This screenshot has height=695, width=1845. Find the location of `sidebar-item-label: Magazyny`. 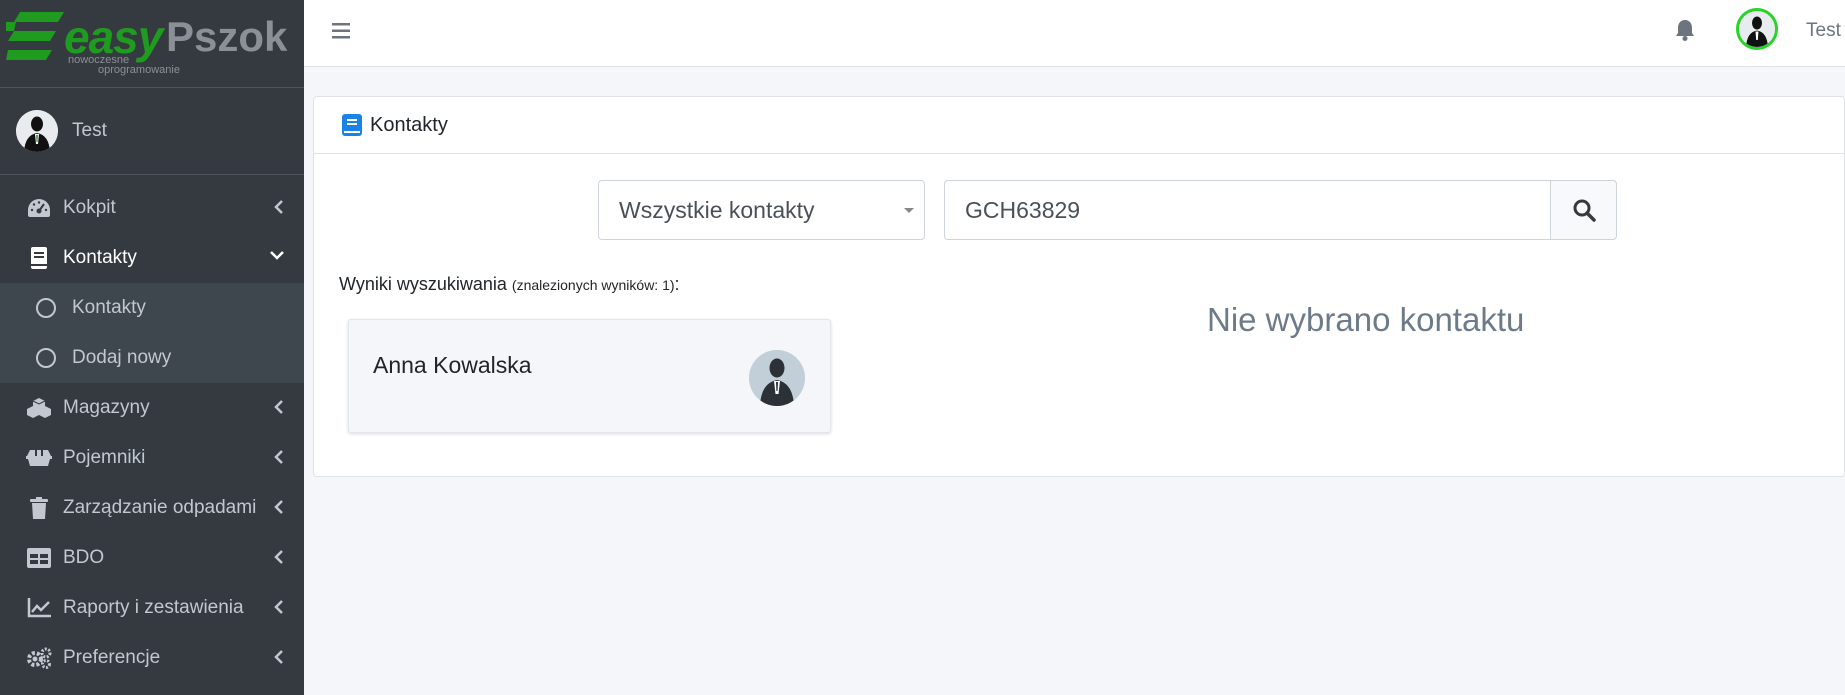

sidebar-item-label: Magazyny is located at coordinates (106, 407).